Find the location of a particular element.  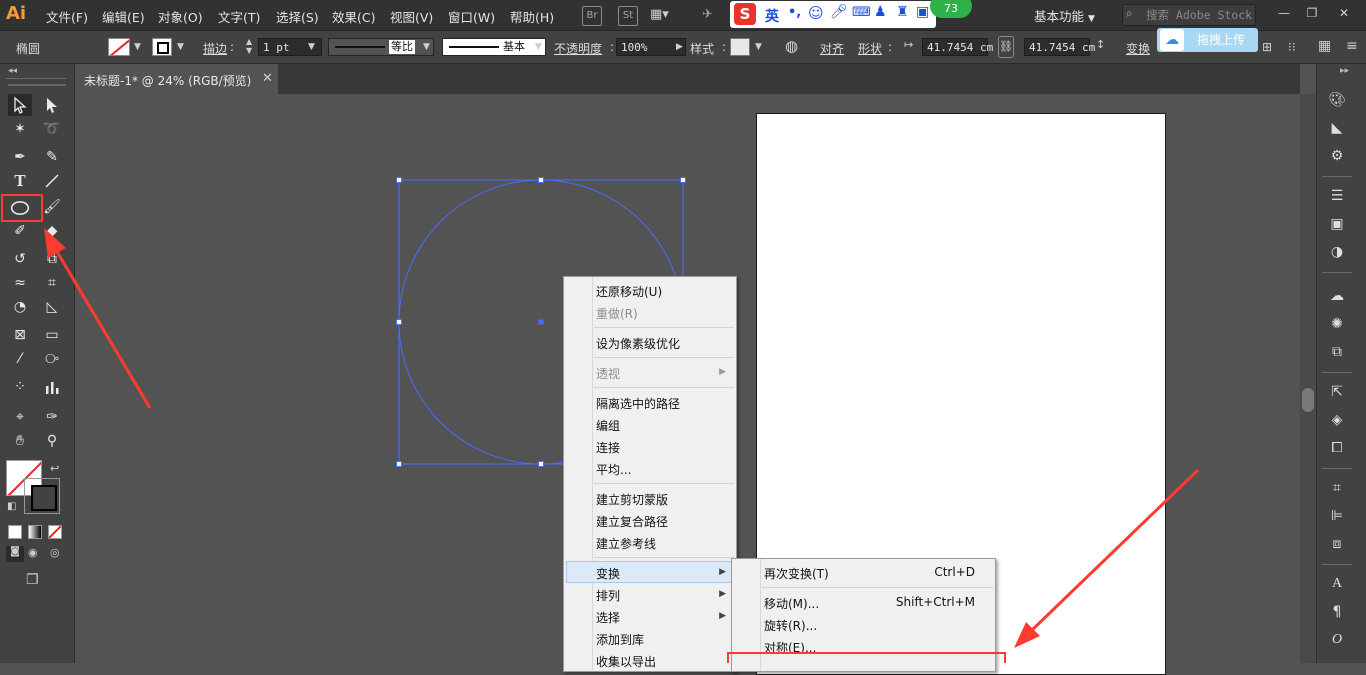

annotation-arrow-right is located at coordinates (1107, 558).